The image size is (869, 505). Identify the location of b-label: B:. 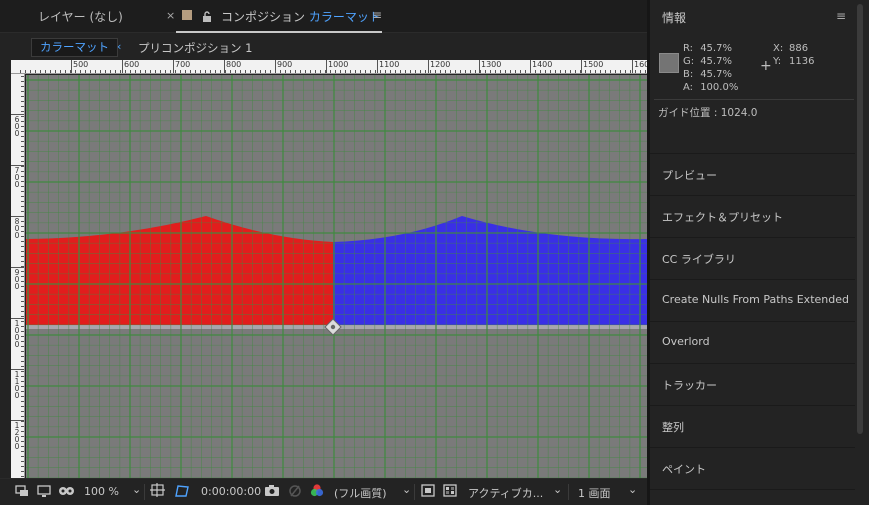
(688, 74).